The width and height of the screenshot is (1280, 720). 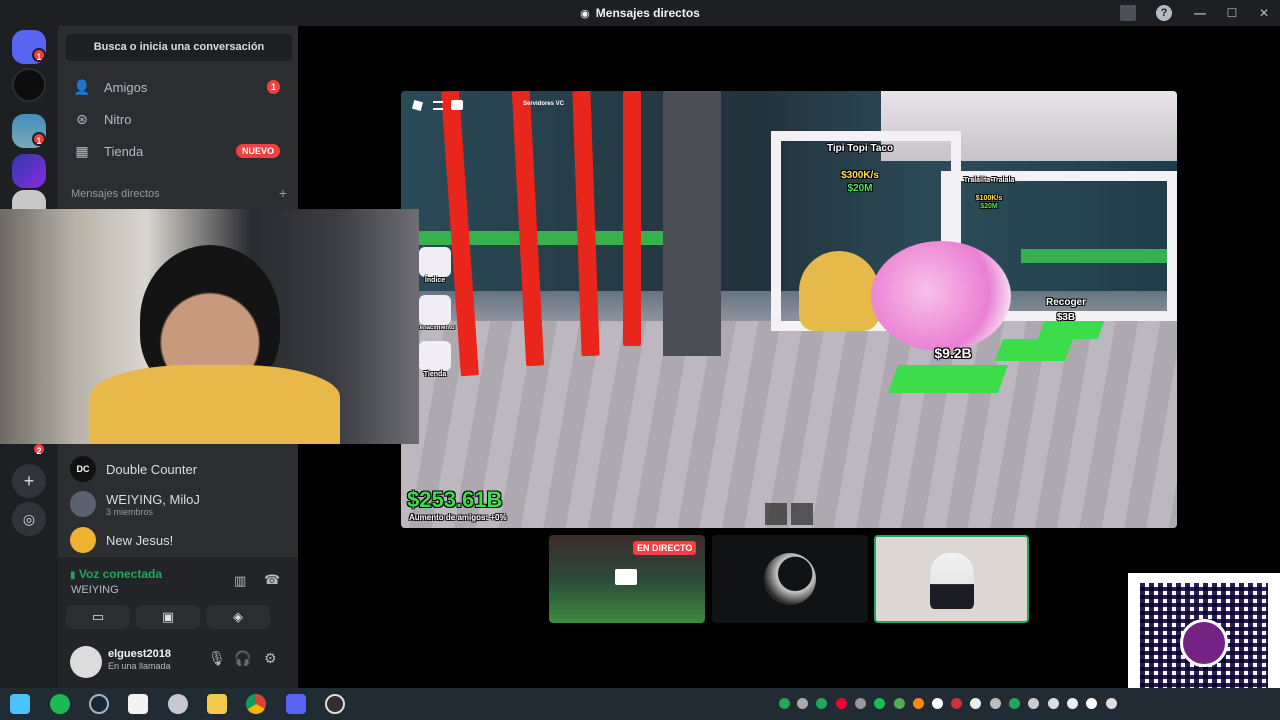 What do you see at coordinates (640, 13) in the screenshot?
I see `window-title: ◉ Mensajes directos` at bounding box center [640, 13].